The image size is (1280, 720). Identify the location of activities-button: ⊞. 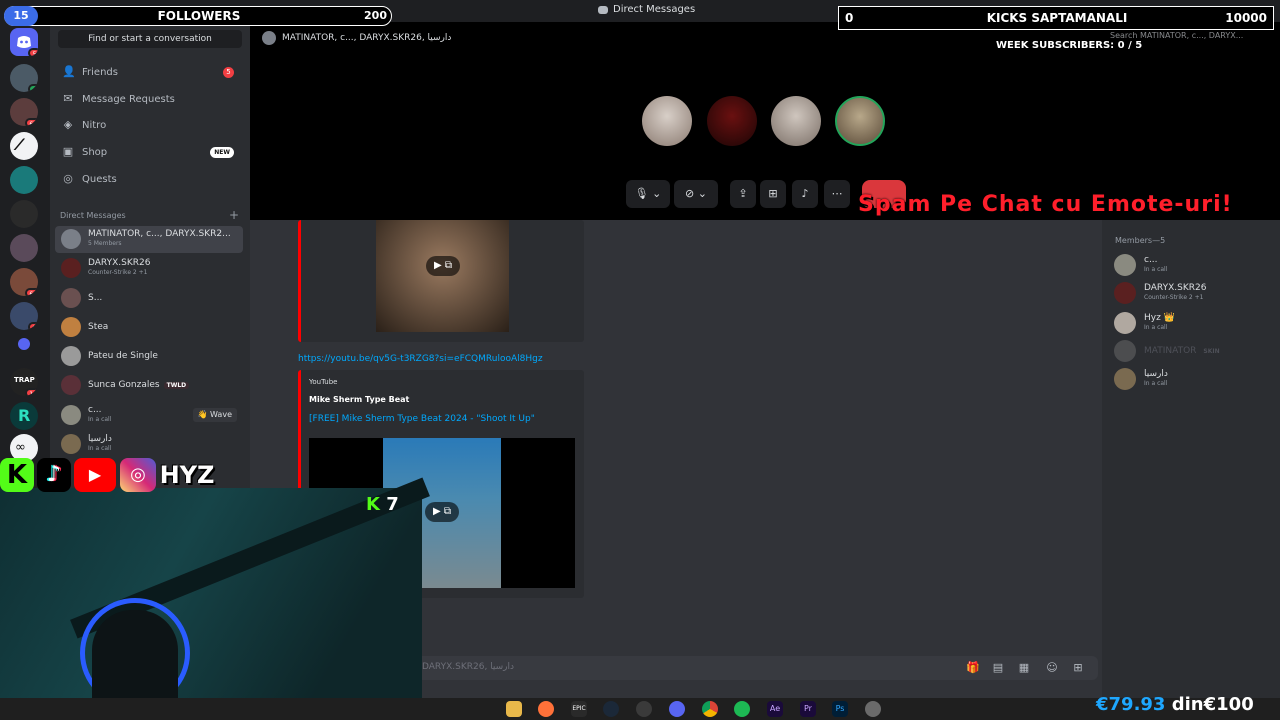
(773, 194).